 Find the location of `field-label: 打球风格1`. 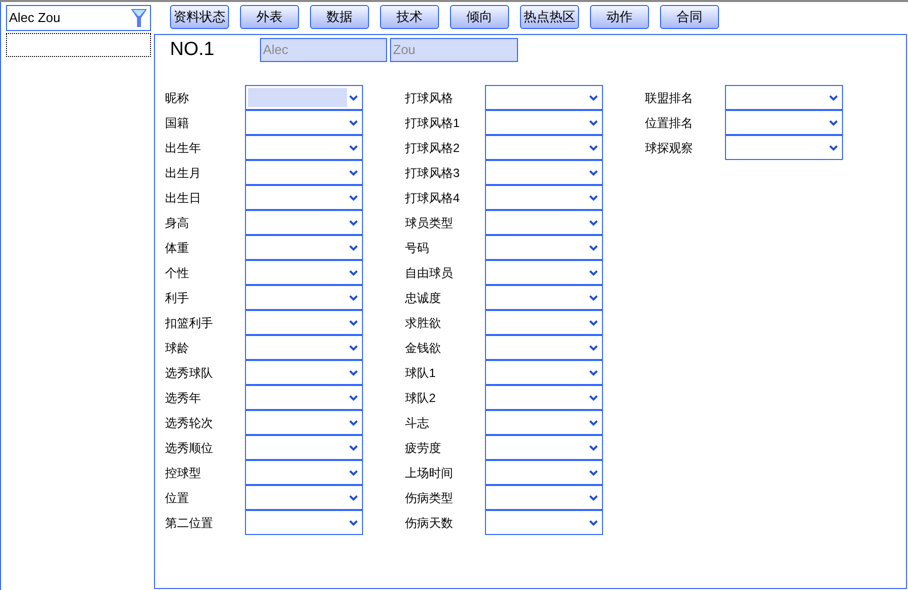

field-label: 打球风格1 is located at coordinates (433, 123).